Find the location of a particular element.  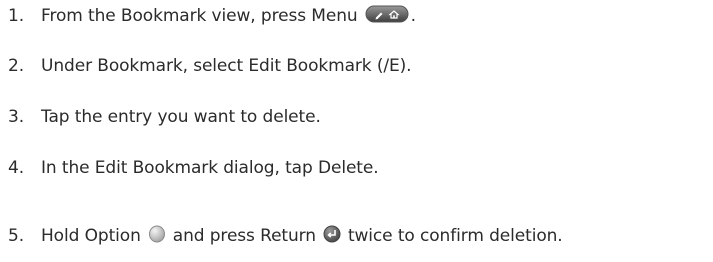

step-number: 5. is located at coordinates (16, 236).